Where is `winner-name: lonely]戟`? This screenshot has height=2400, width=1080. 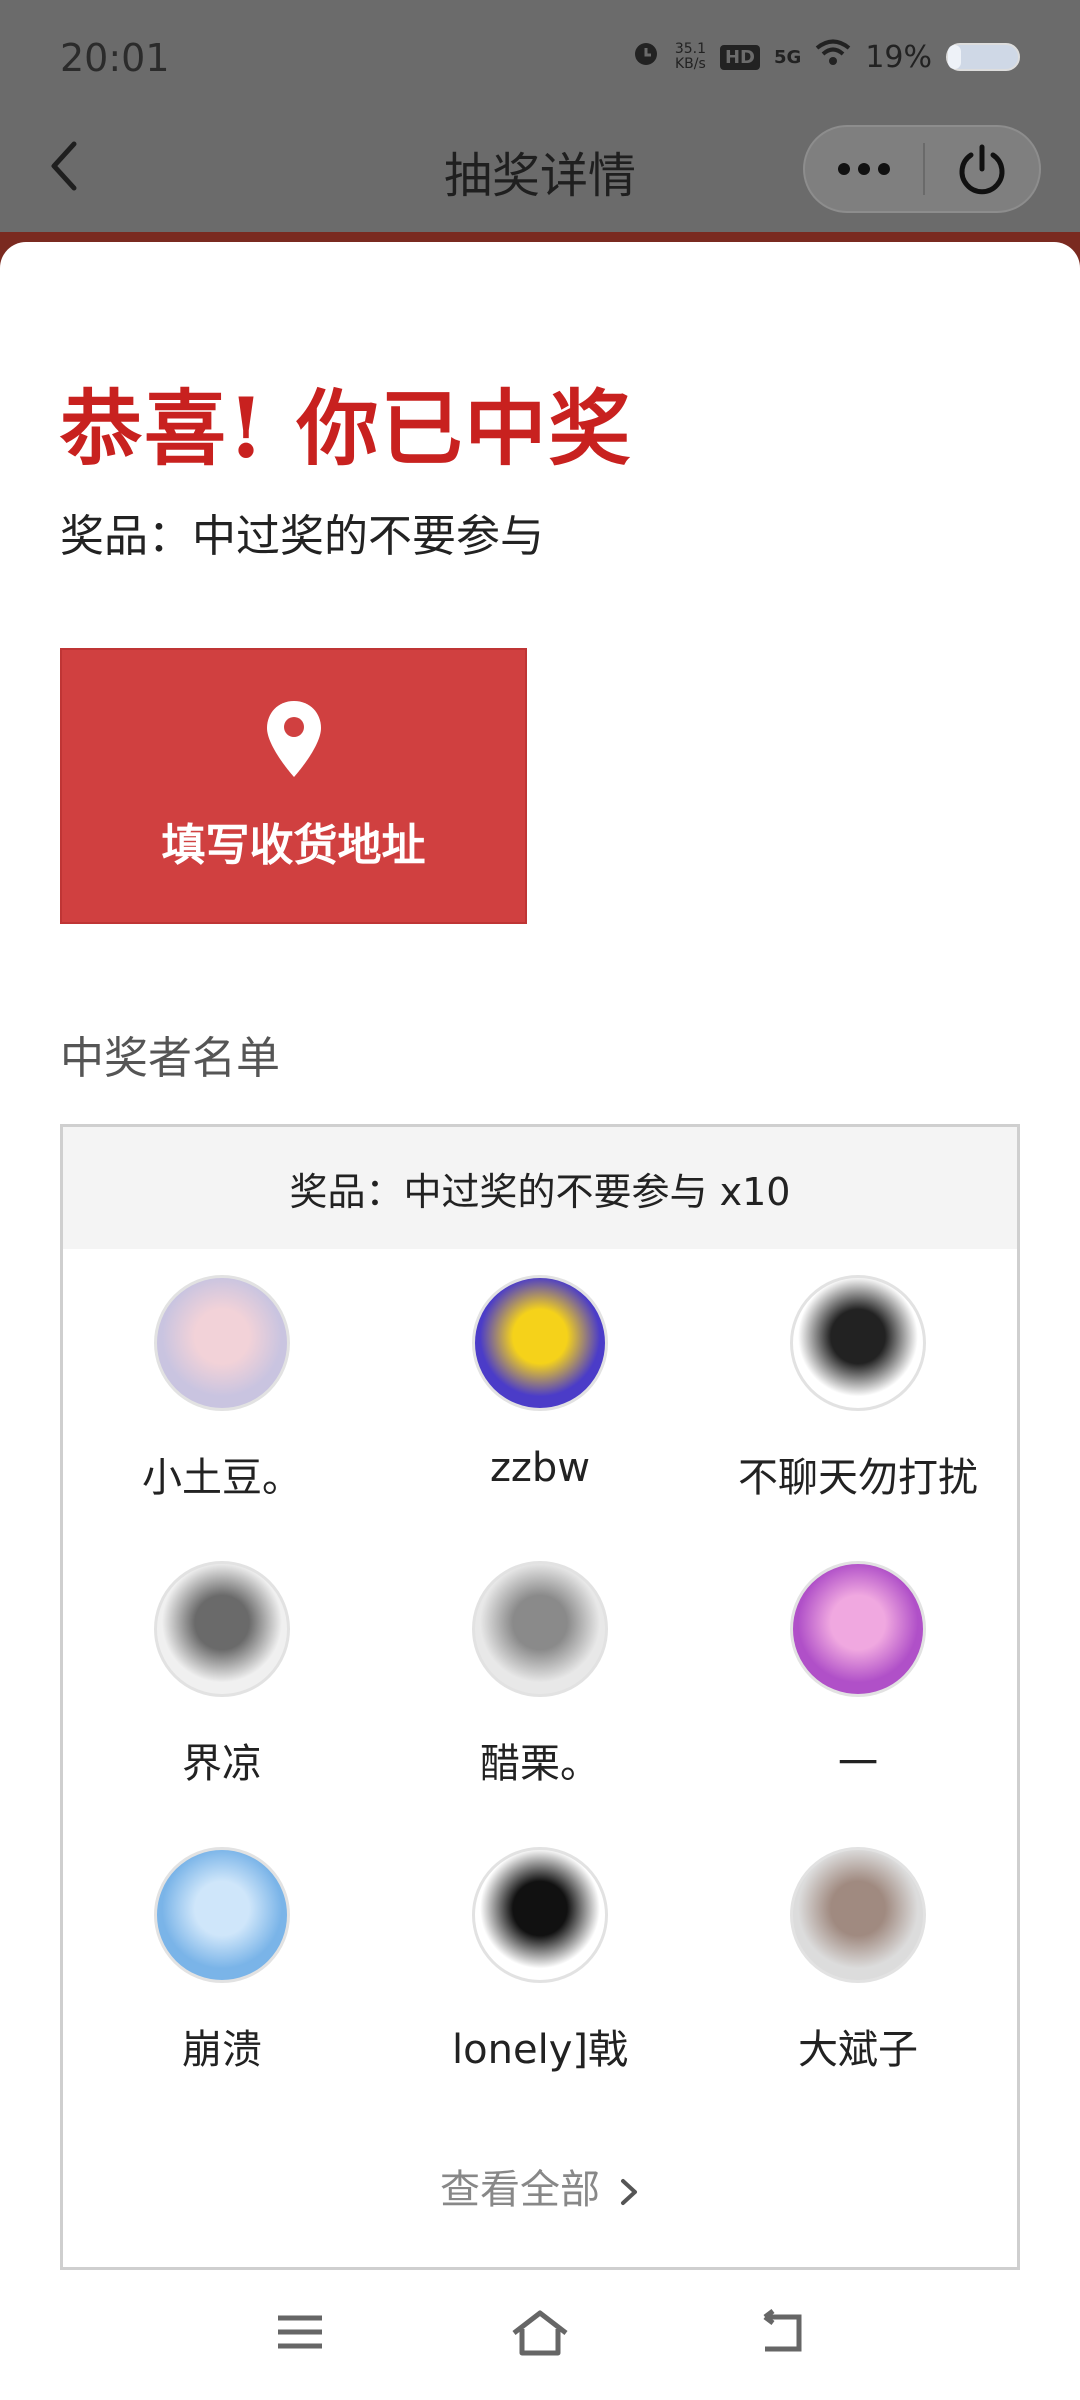 winner-name: lonely]戟 is located at coordinates (540, 2050).